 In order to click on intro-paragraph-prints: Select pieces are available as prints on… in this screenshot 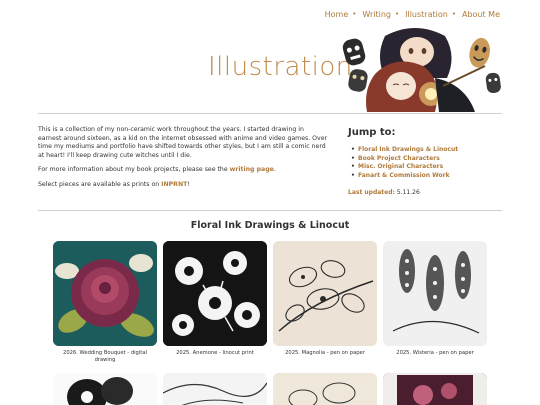, I will do `click(183, 185)`.